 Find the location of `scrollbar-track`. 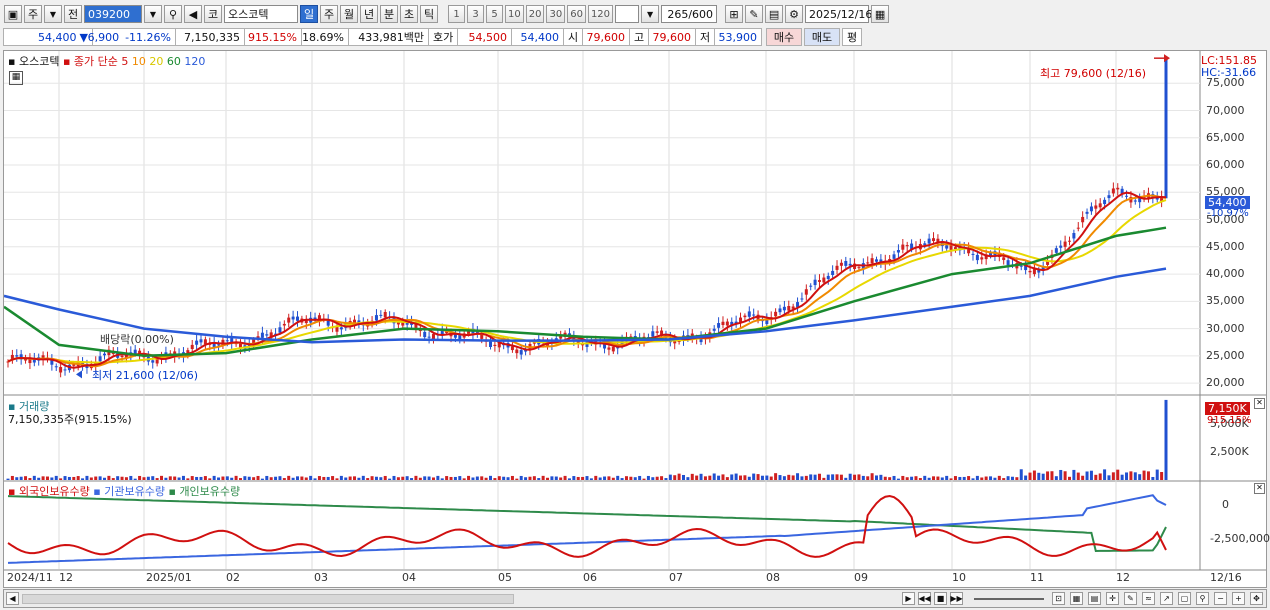

scrollbar-track is located at coordinates (268, 599).